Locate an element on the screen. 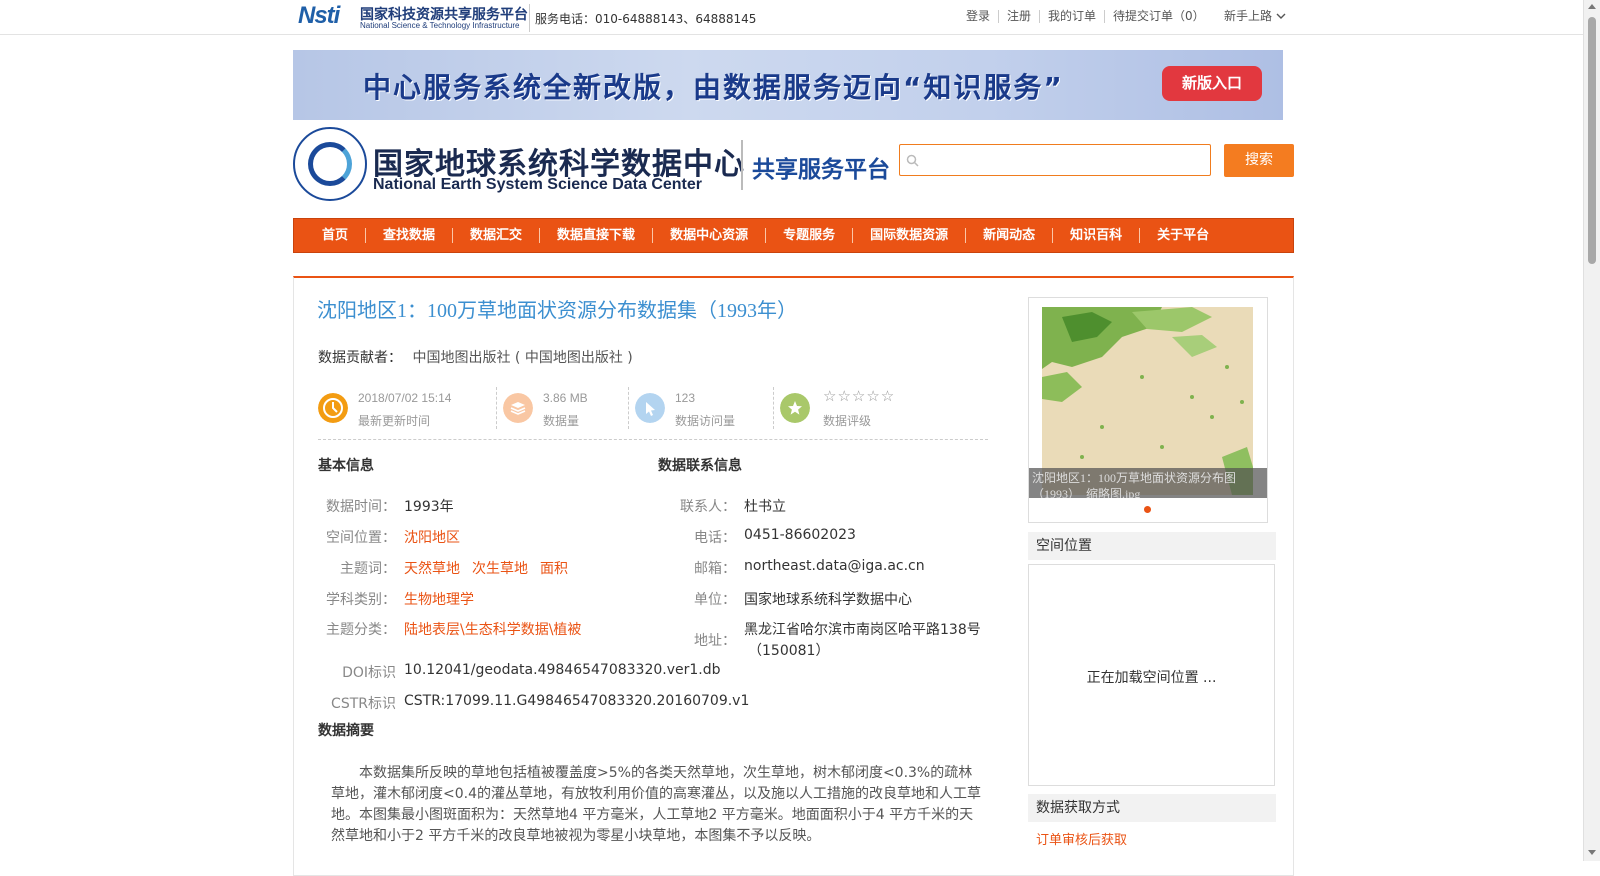 This screenshot has width=1600, height=876. doi-label: DOI标识 is located at coordinates (369, 673).